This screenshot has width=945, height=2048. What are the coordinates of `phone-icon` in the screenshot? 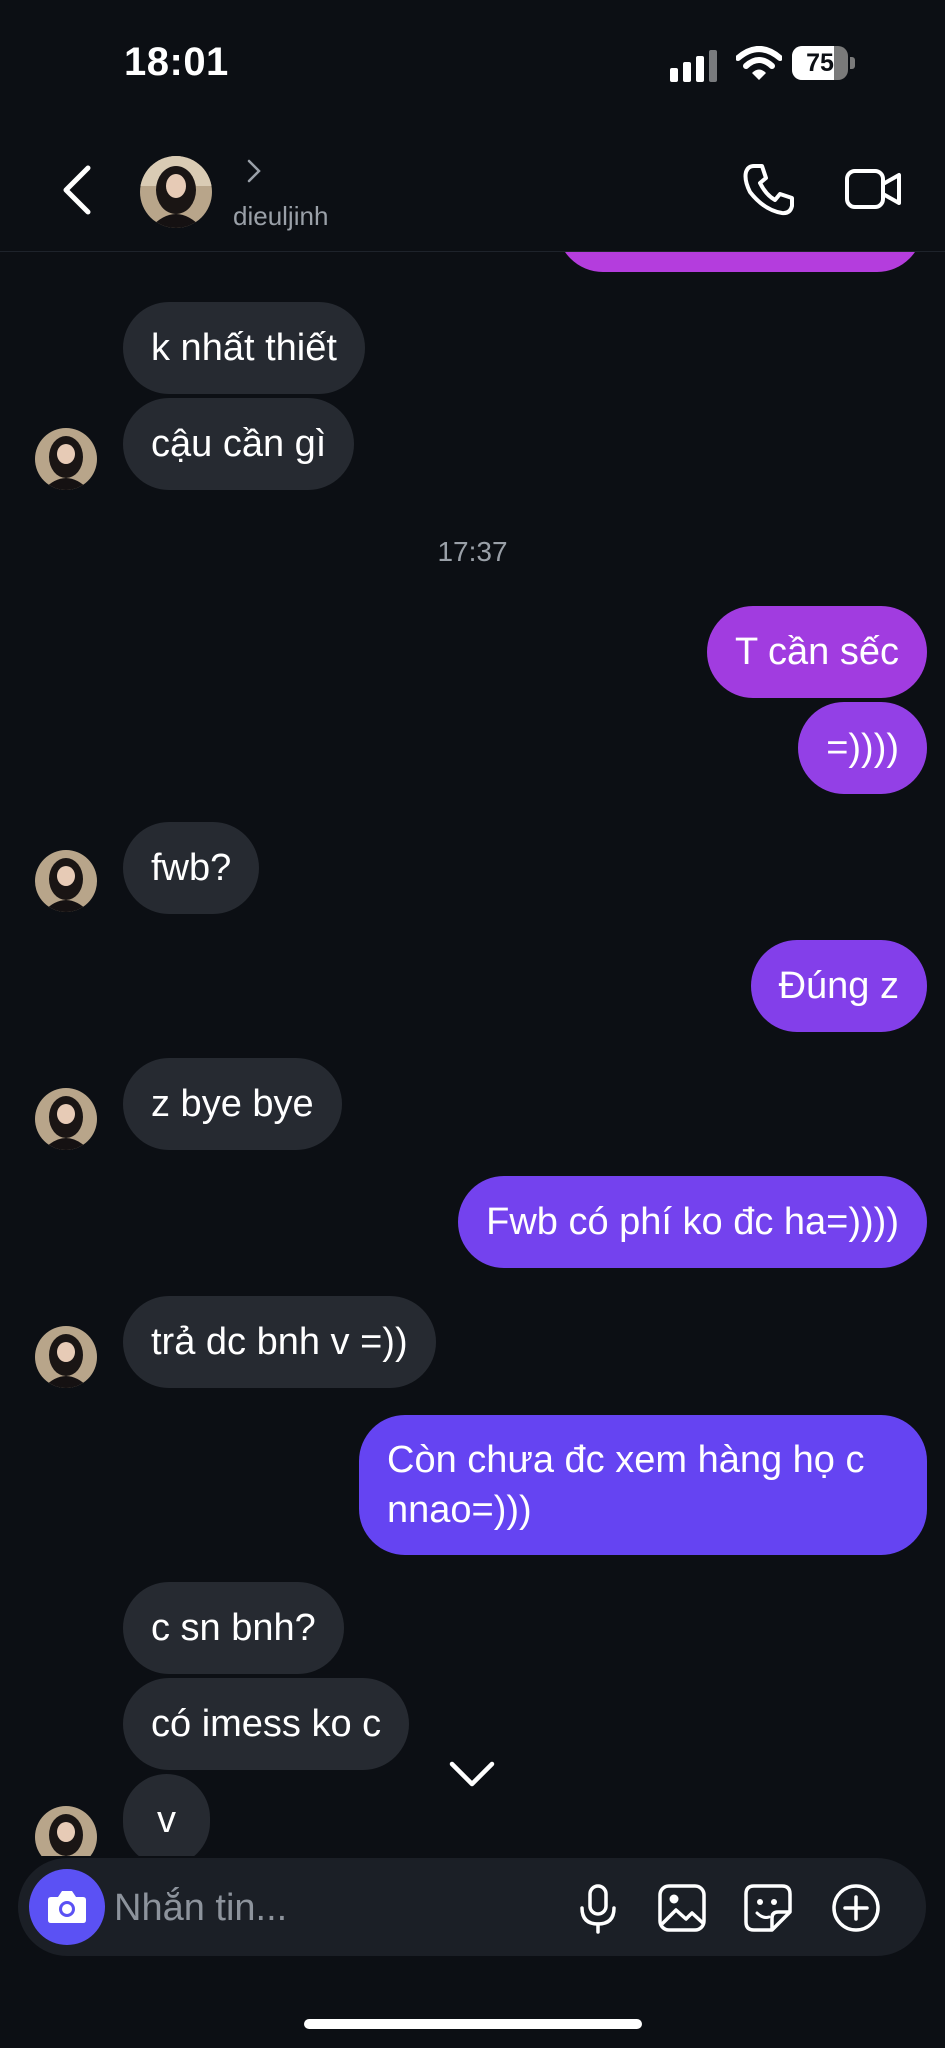 It's located at (769, 189).